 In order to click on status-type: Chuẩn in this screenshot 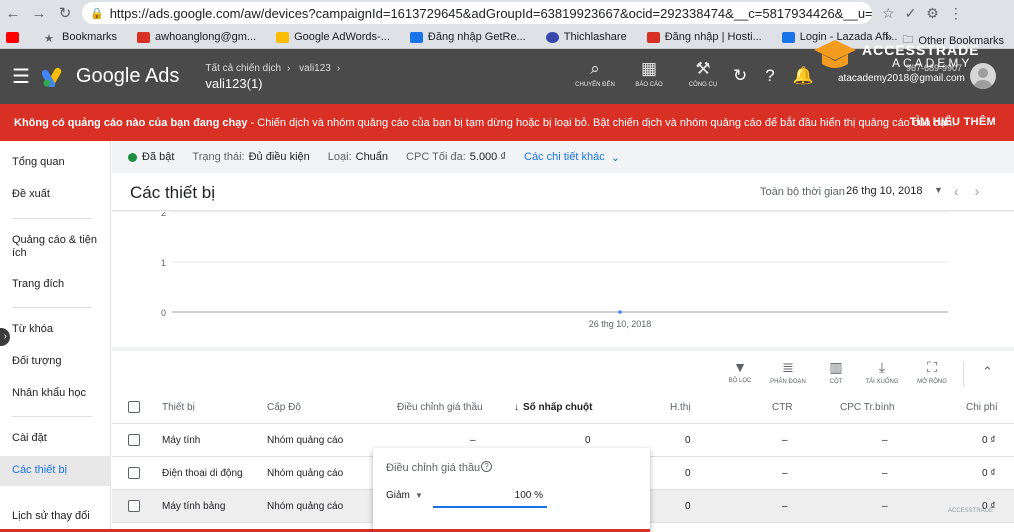, I will do `click(372, 157)`.